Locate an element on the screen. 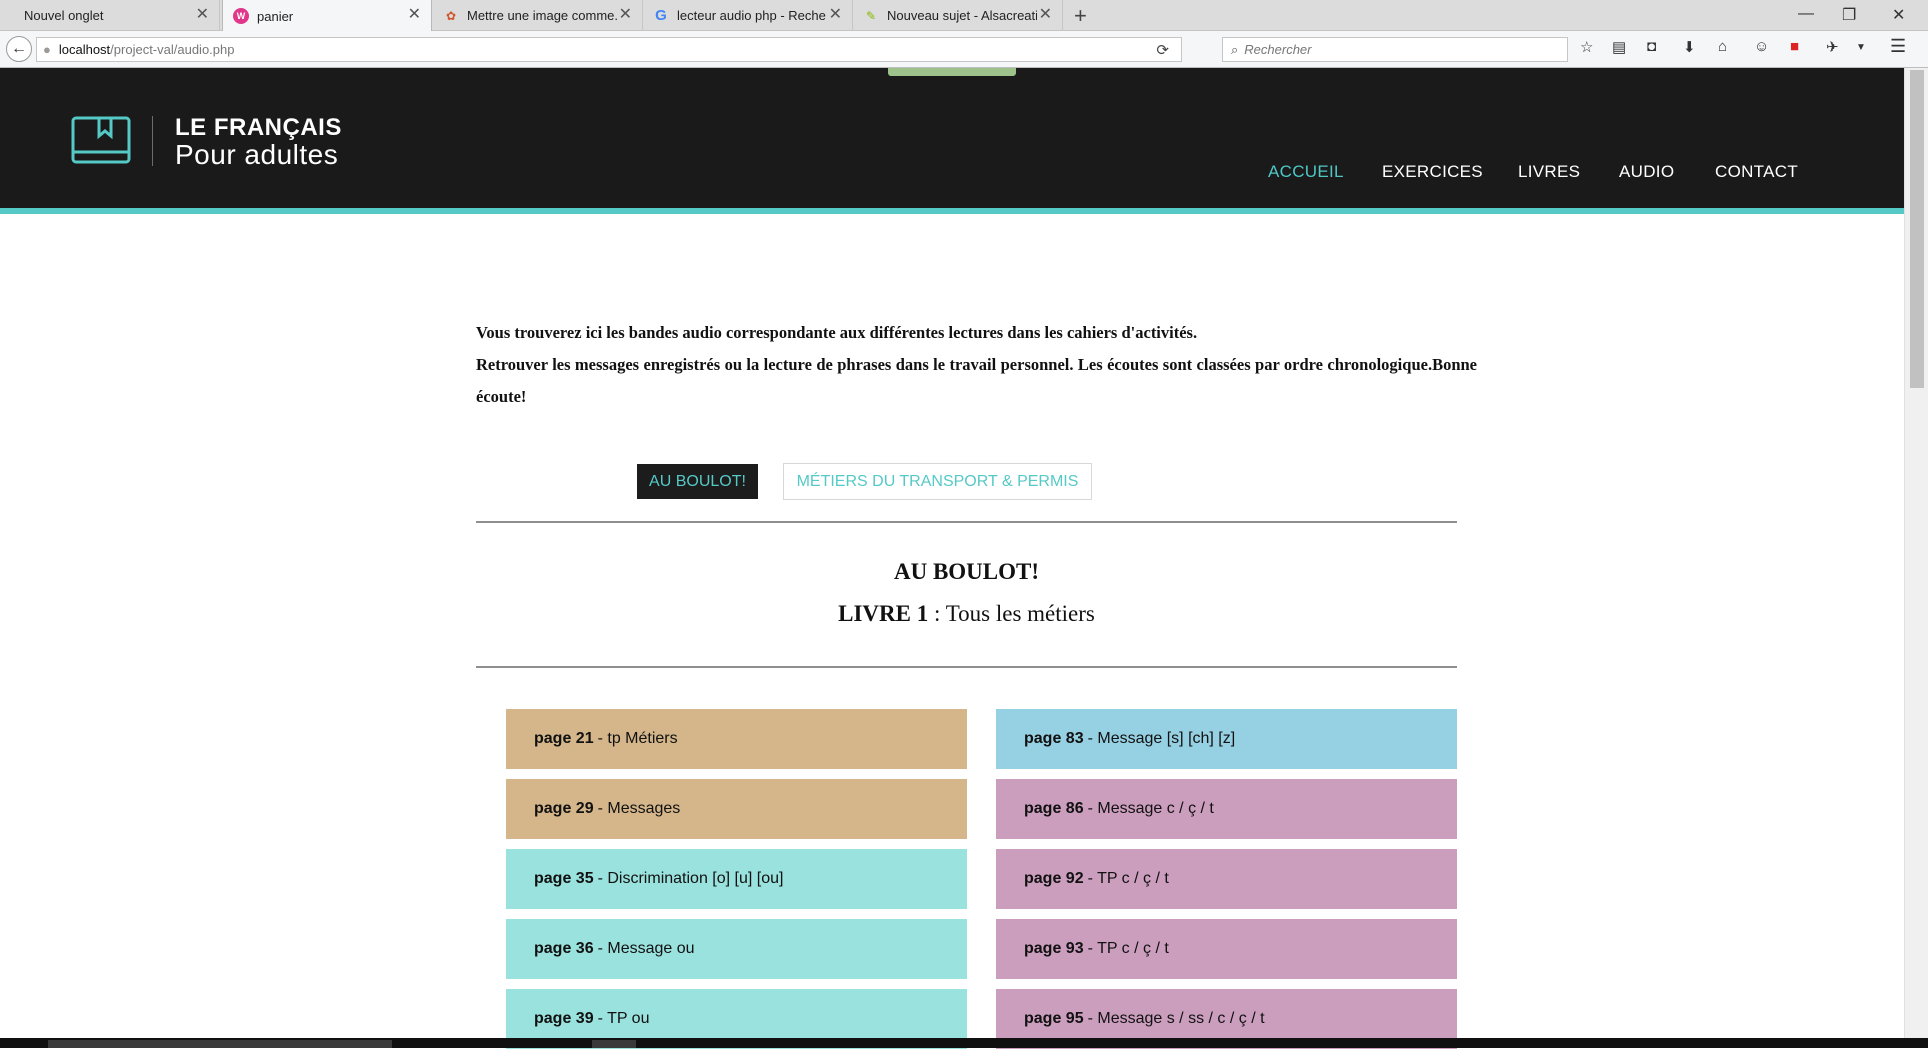 The image size is (1928, 1049). new-tab-button: + is located at coordinates (1080, 16).